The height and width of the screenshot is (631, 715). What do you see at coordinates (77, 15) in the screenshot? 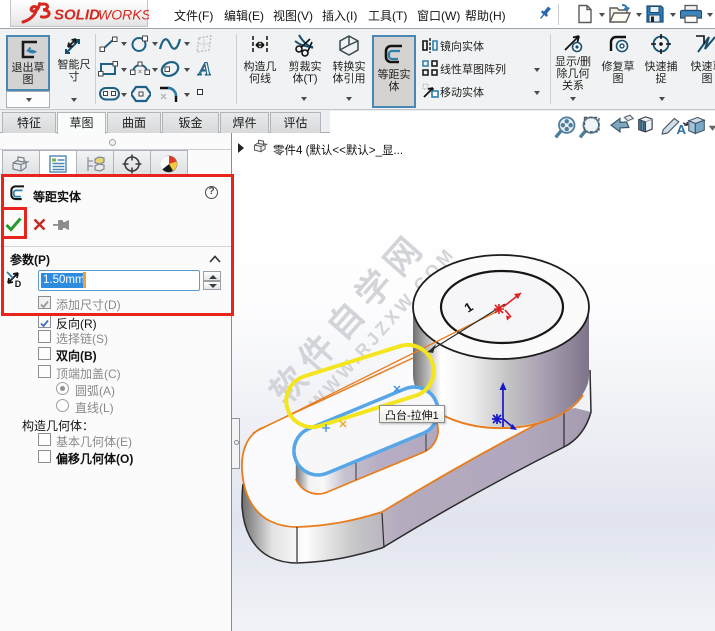
I see `svg-text: SOLID` at bounding box center [77, 15].